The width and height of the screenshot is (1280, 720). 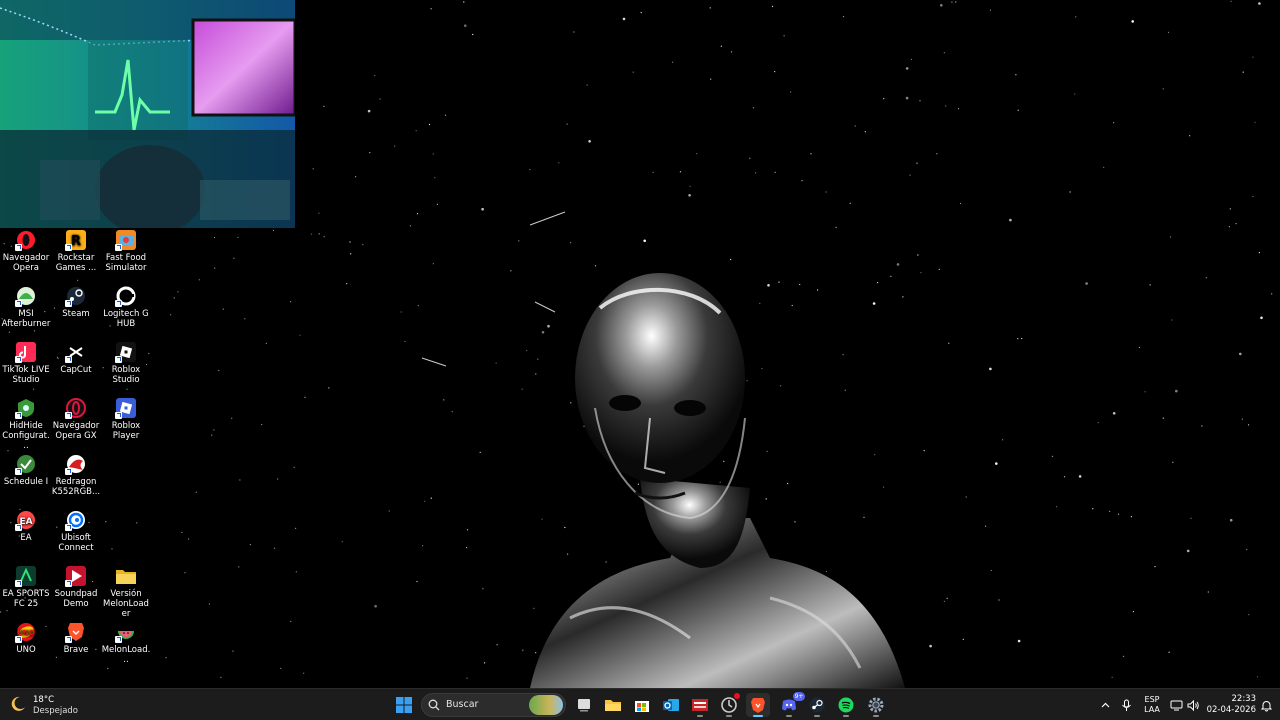 I want to click on desktop-icon-fast-food: Fast Food Simulator, so click(x=126, y=255).